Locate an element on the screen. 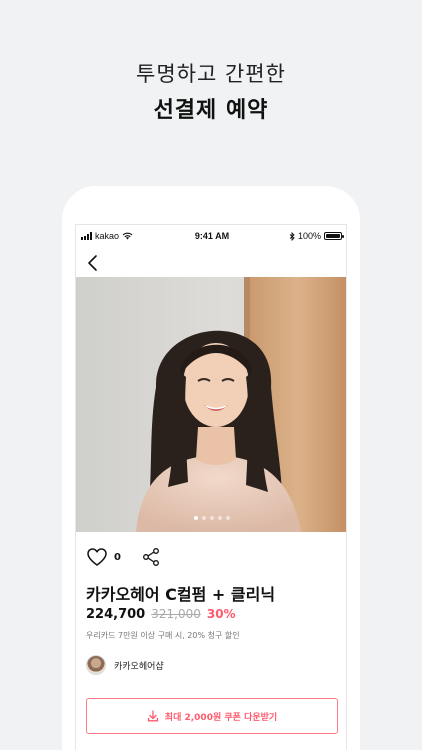 This screenshot has width=422, height=750. headline-line-2: 선결제 예약 is located at coordinates (211, 110).